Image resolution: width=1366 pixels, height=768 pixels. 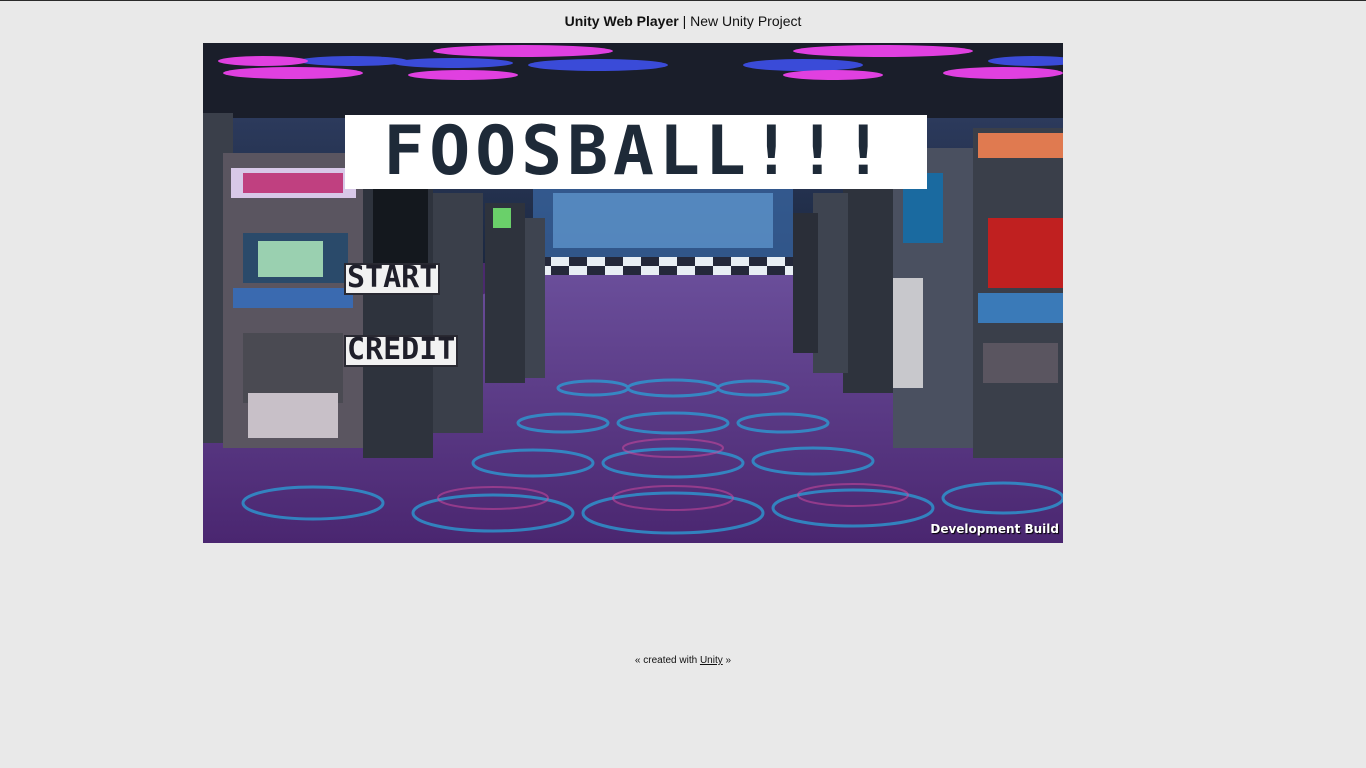 I want to click on window-top-border, so click(x=683, y=0).